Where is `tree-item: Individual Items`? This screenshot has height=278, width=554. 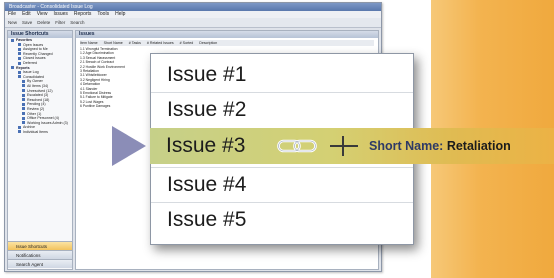
tree-item: Individual Items is located at coordinates (40, 132).